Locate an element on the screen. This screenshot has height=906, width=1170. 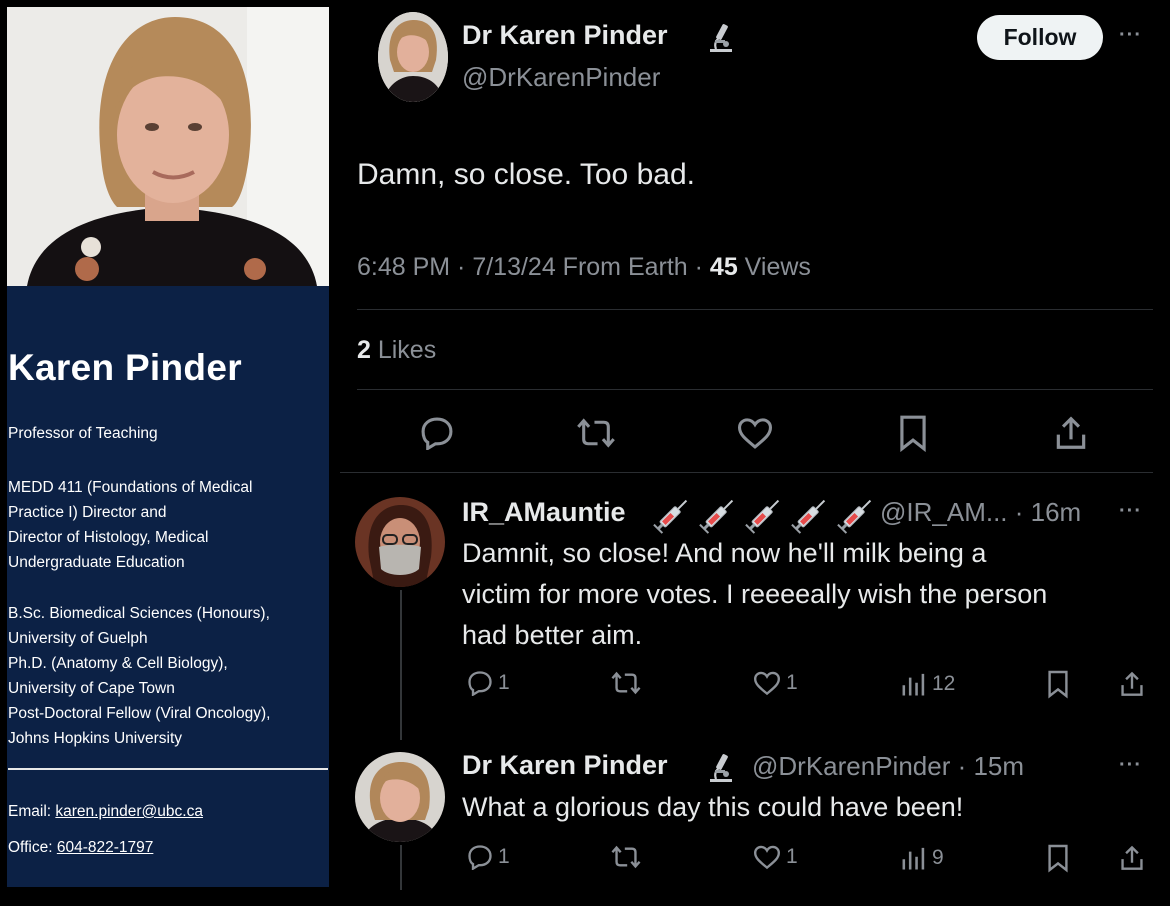
views-button: 9 is located at coordinates (922, 858).